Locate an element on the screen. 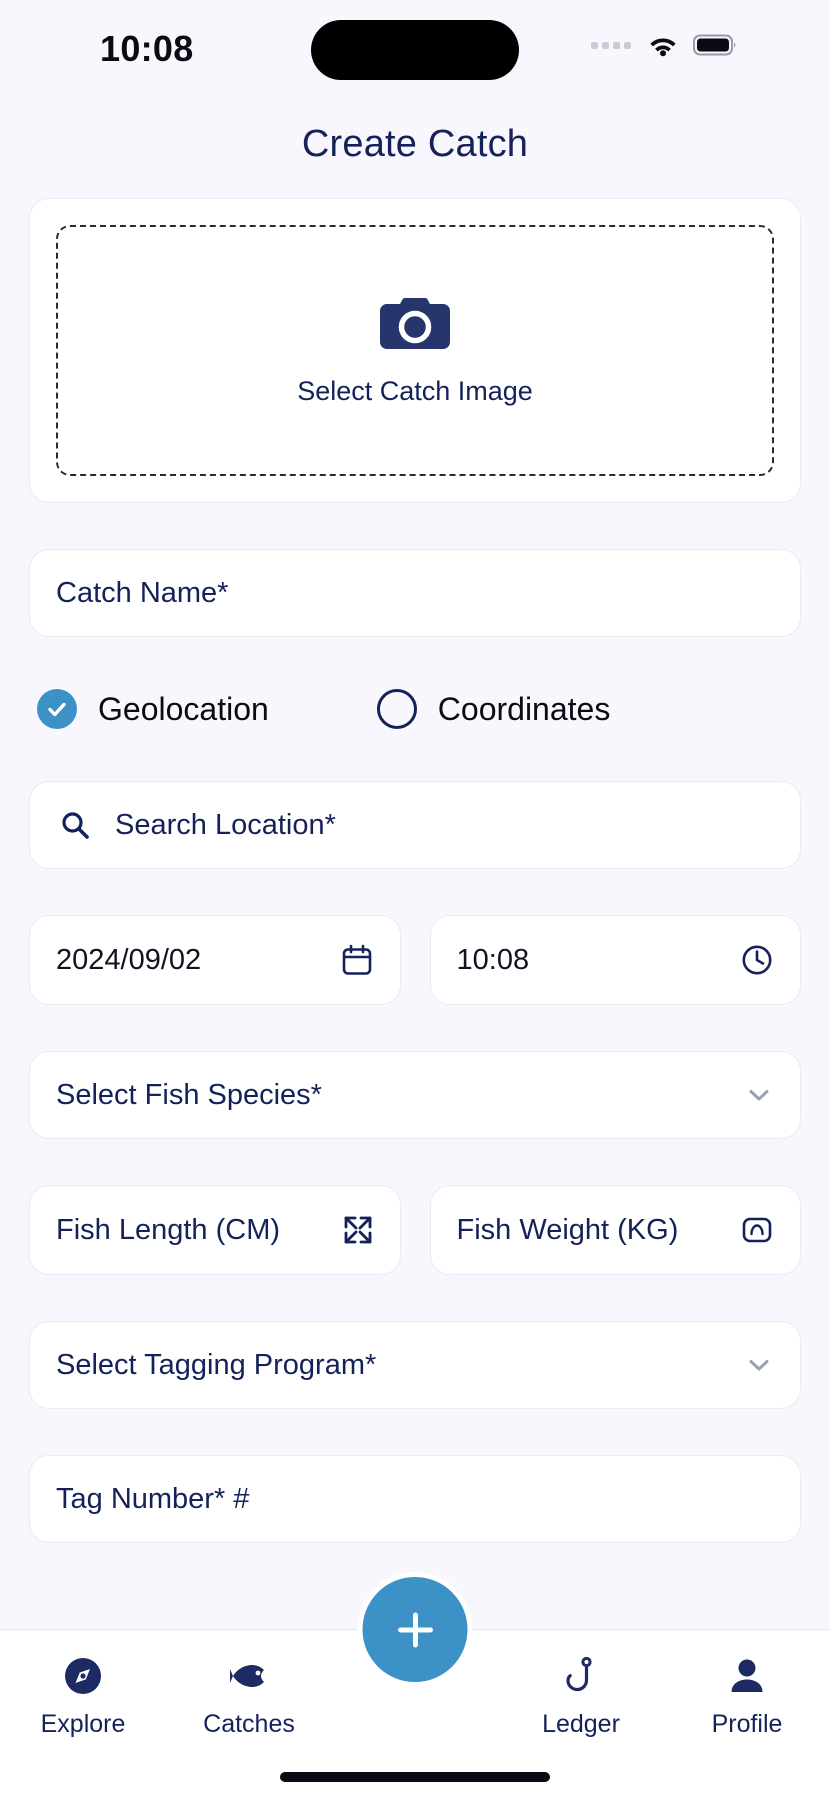 Image resolution: width=830 pixels, height=1800 pixels. status-bar: 10:08 is located at coordinates (415, 52).